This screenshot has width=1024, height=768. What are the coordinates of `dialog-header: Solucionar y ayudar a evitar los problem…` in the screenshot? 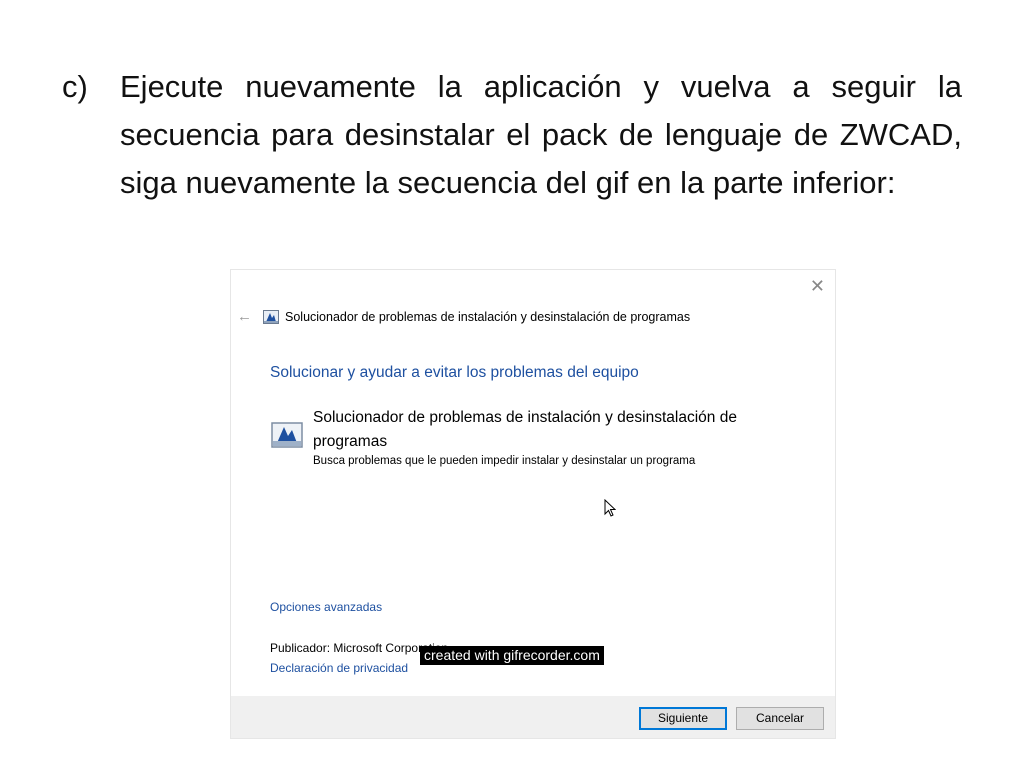 It's located at (454, 372).